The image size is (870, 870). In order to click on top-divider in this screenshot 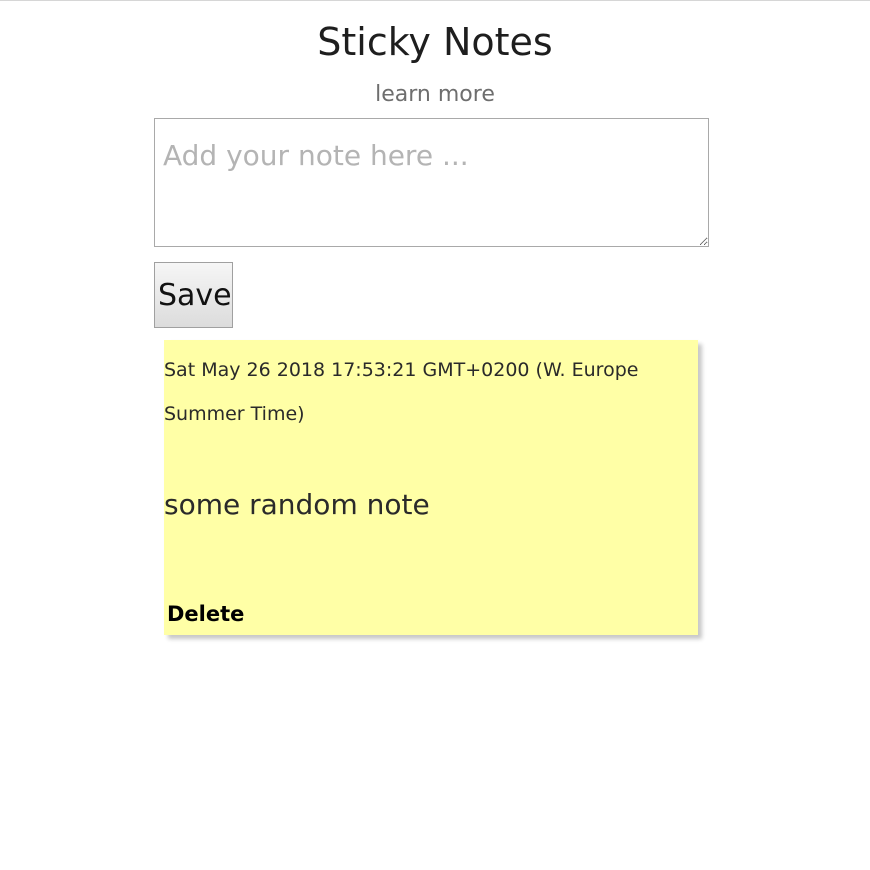, I will do `click(435, 0)`.